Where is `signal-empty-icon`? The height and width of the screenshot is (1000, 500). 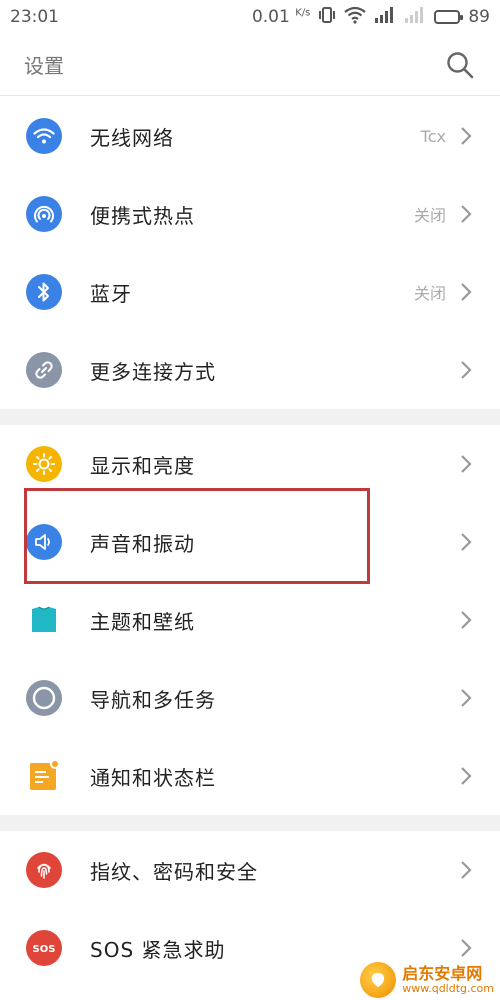 signal-empty-icon is located at coordinates (415, 17).